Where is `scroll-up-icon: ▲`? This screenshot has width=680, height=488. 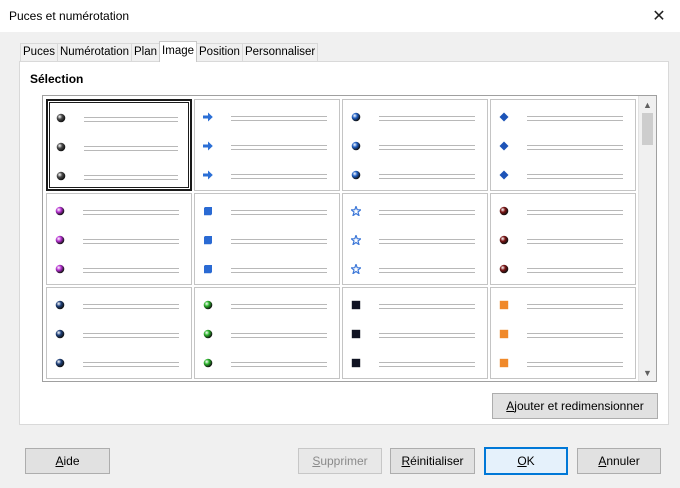
scroll-up-icon: ▲ is located at coordinates (647, 104).